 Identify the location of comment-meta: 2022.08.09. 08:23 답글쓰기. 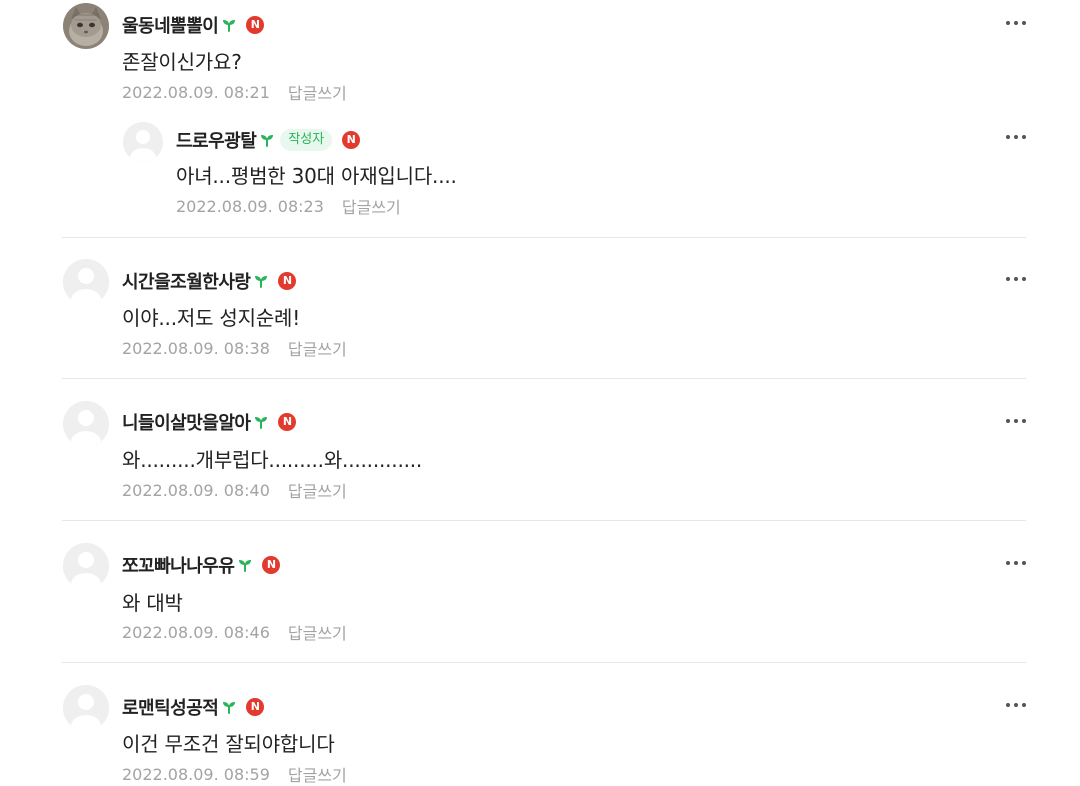
(288, 206).